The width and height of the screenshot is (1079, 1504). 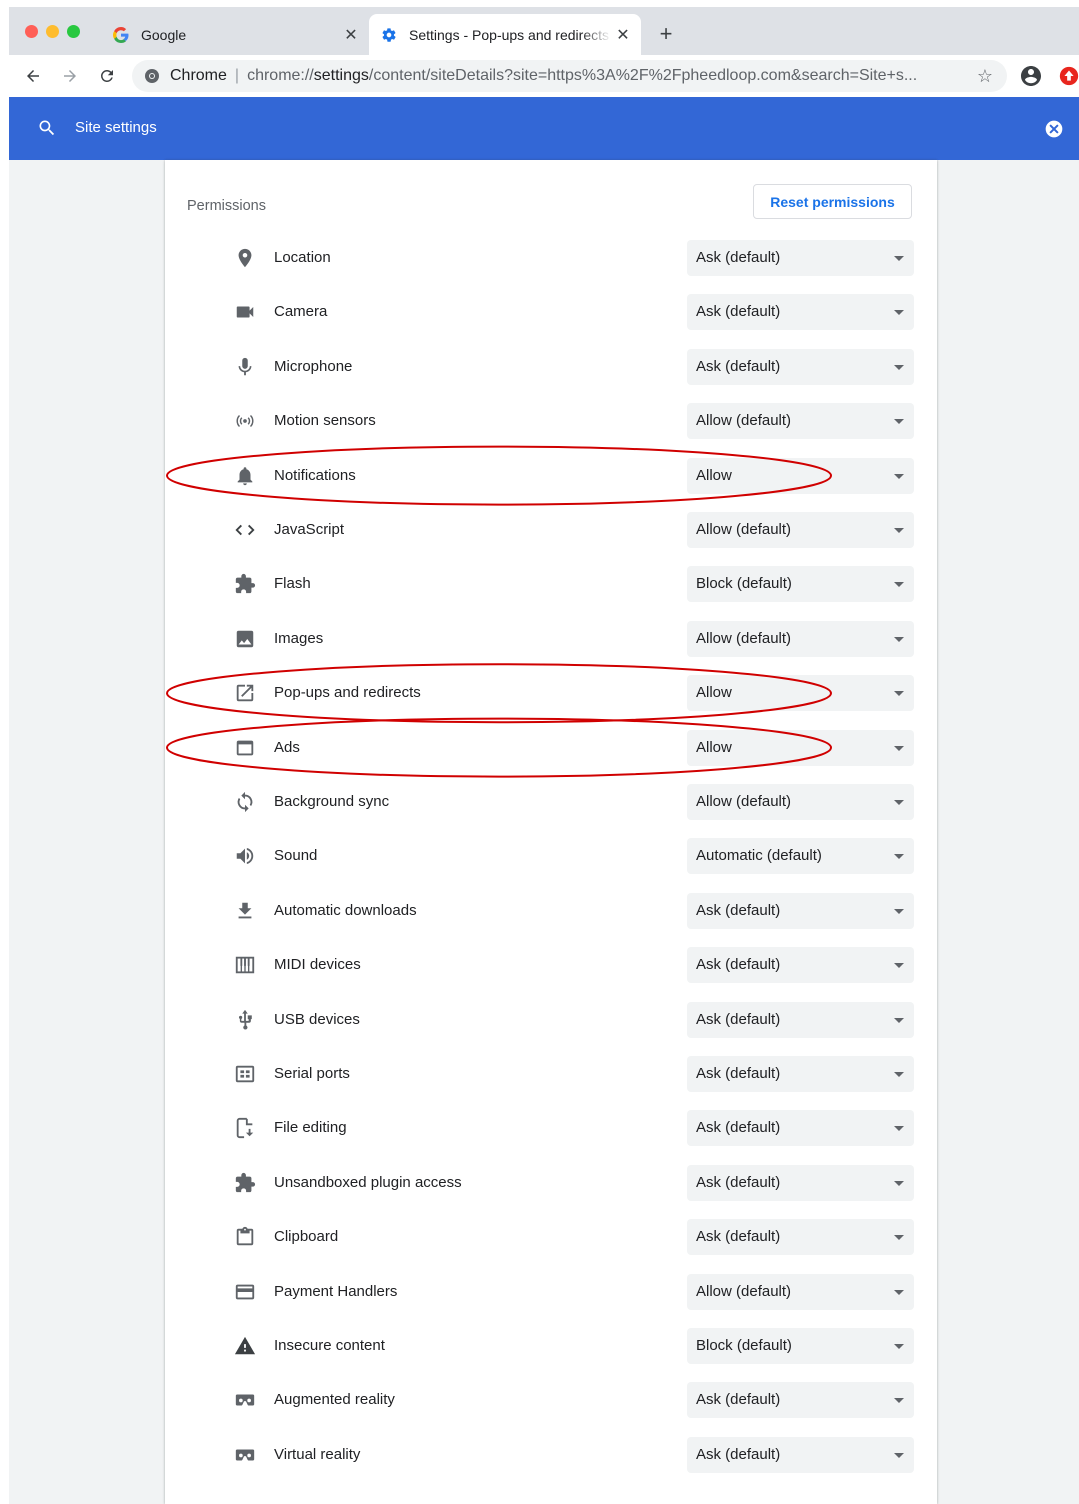 What do you see at coordinates (551, 421) in the screenshot?
I see `permission-row-motion-sensors: Motion sensors Allow (default)` at bounding box center [551, 421].